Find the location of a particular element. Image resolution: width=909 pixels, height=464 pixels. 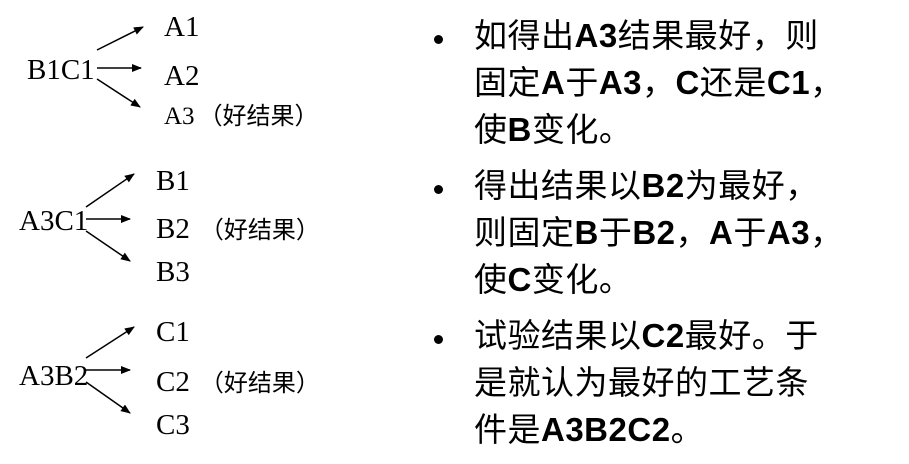

target-a1-label: A1 is located at coordinates (182, 27).